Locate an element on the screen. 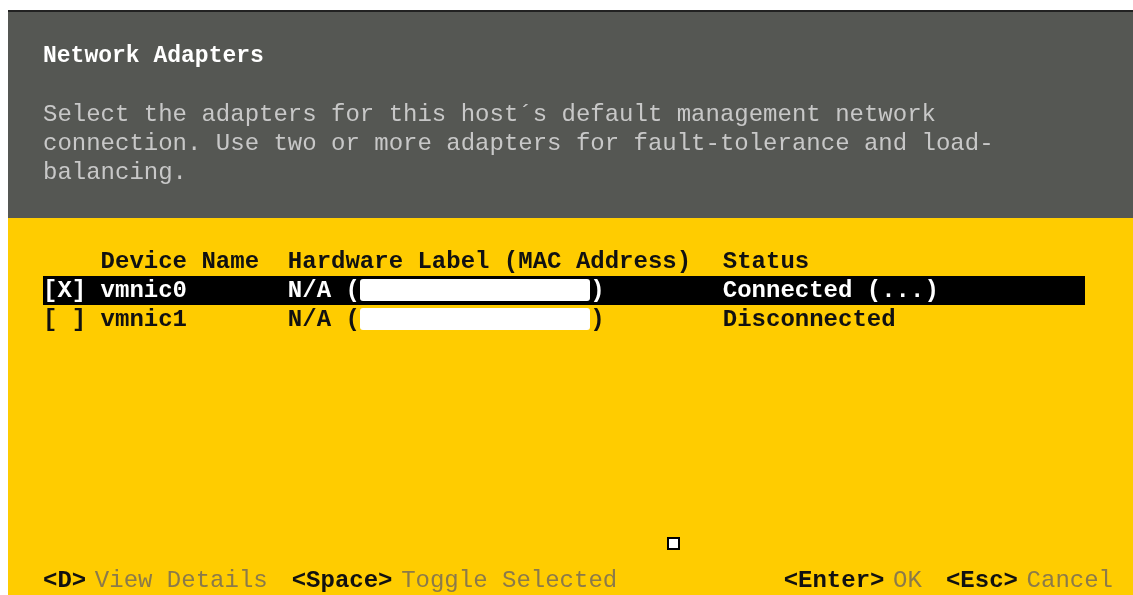  column-header: Device Name is located at coordinates (180, 261).